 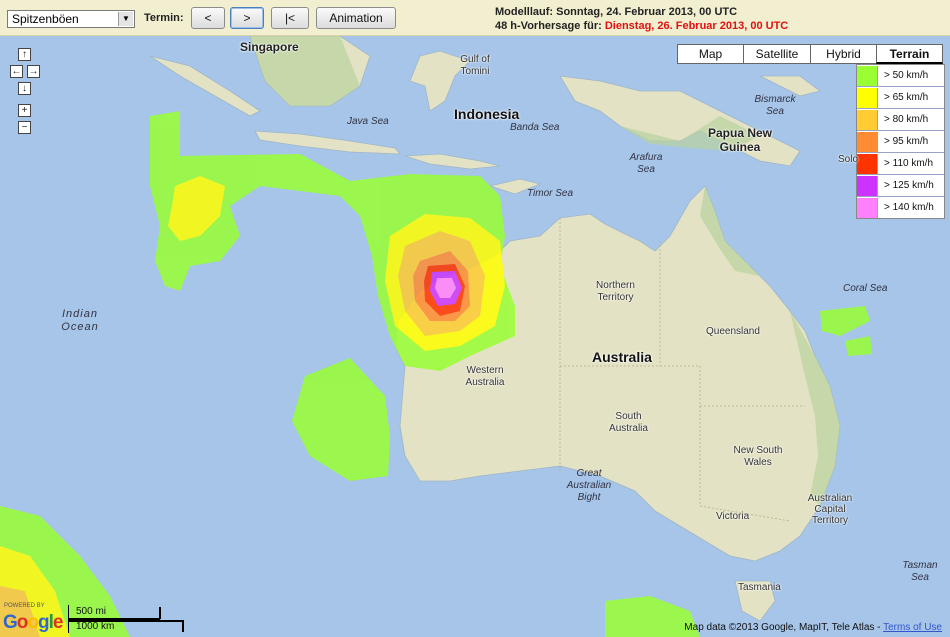 What do you see at coordinates (33, 623) in the screenshot?
I see `google-logo: Google` at bounding box center [33, 623].